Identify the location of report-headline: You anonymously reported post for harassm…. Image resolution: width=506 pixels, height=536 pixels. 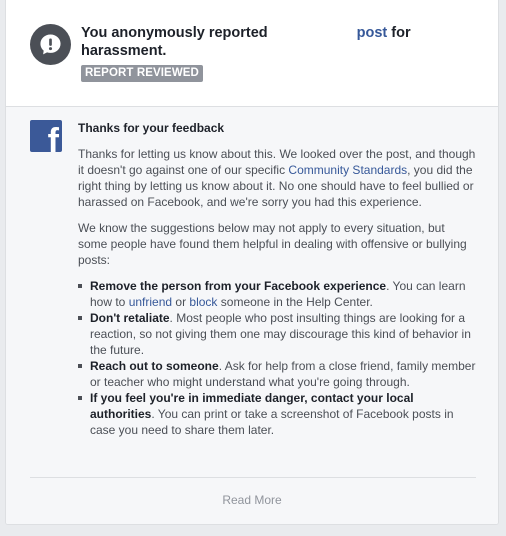
(253, 42).